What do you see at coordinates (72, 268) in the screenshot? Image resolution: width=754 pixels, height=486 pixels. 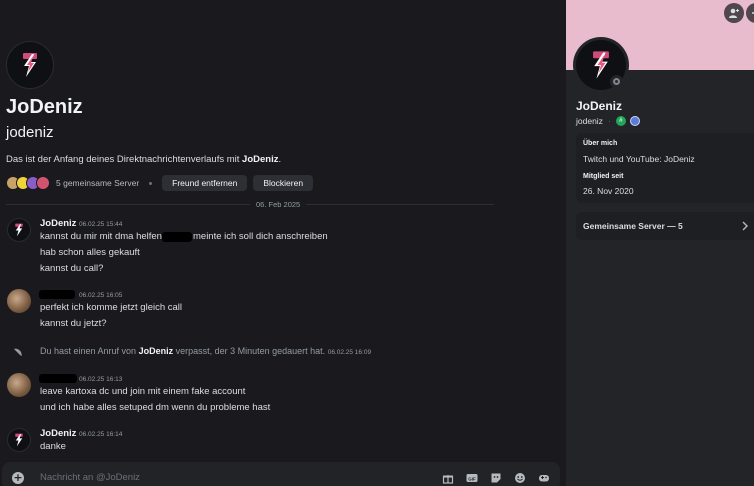 I see `message-text: kannst du call?` at bounding box center [72, 268].